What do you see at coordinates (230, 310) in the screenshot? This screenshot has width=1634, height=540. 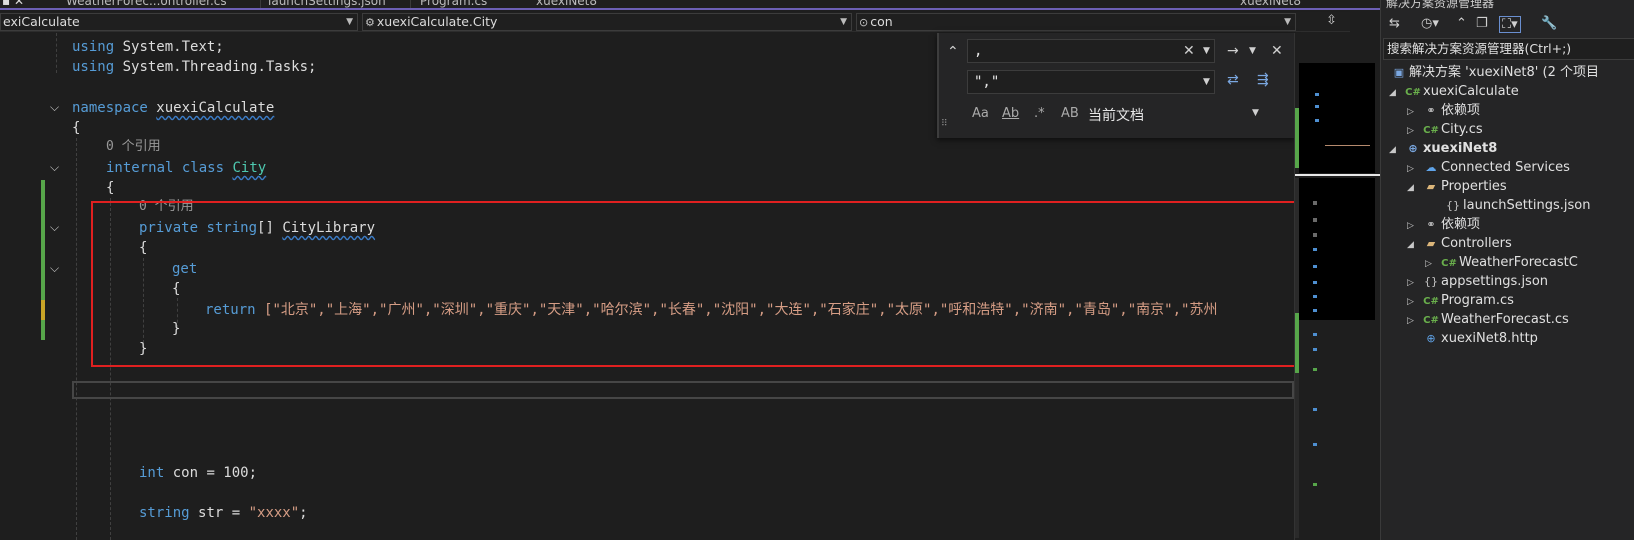 I see `keyword: return` at bounding box center [230, 310].